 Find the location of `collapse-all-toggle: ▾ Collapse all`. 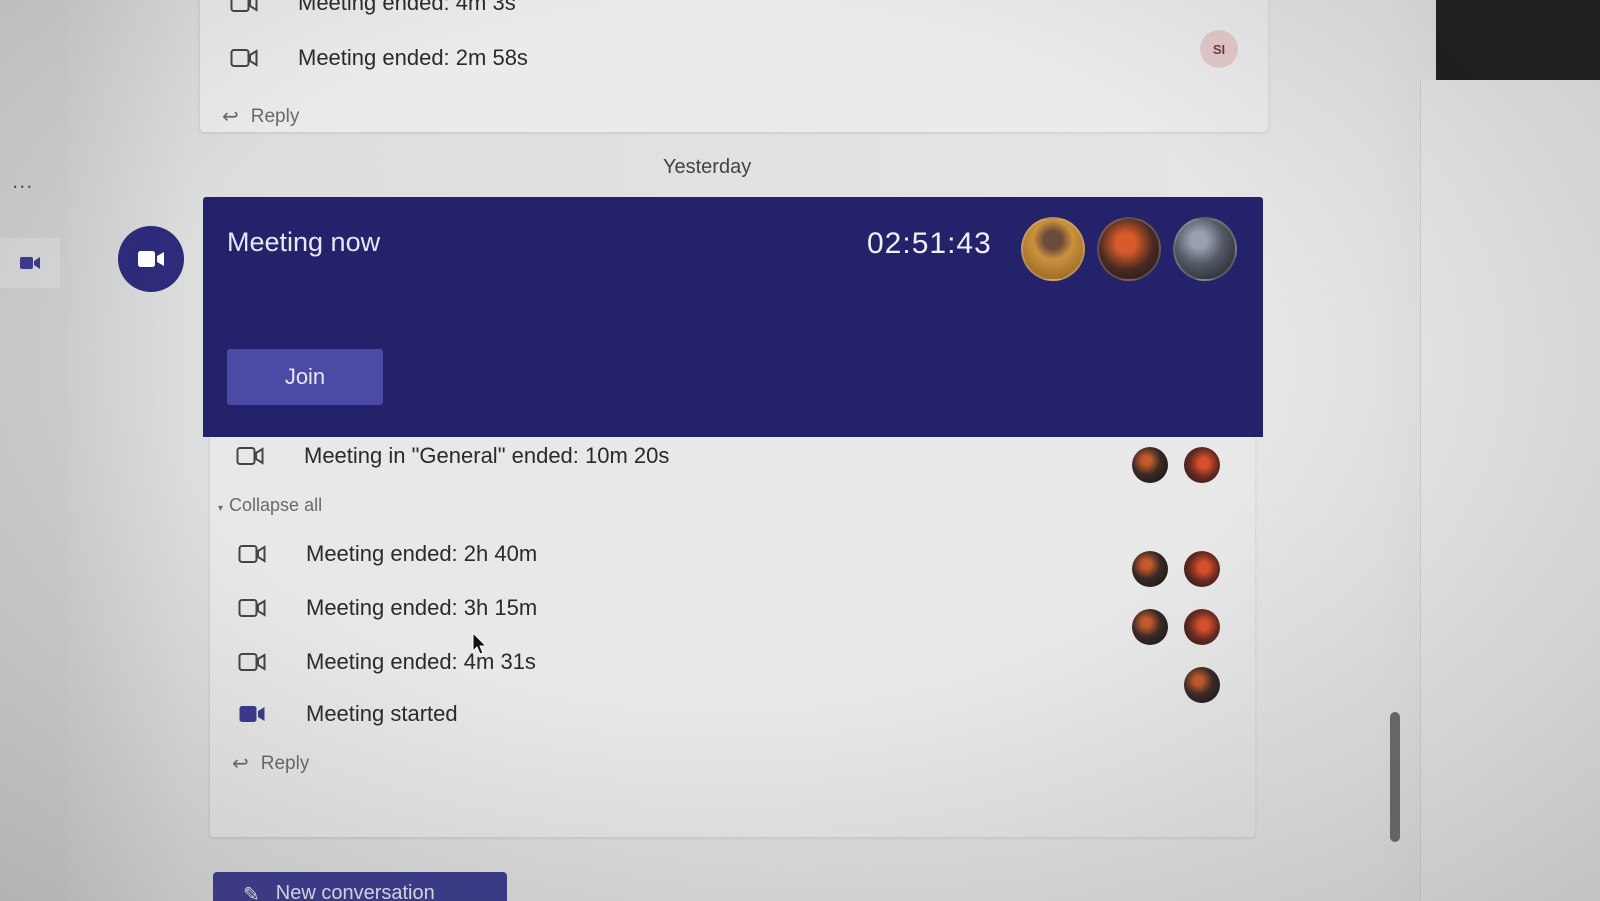

collapse-all-toggle: ▾ Collapse all is located at coordinates (270, 505).